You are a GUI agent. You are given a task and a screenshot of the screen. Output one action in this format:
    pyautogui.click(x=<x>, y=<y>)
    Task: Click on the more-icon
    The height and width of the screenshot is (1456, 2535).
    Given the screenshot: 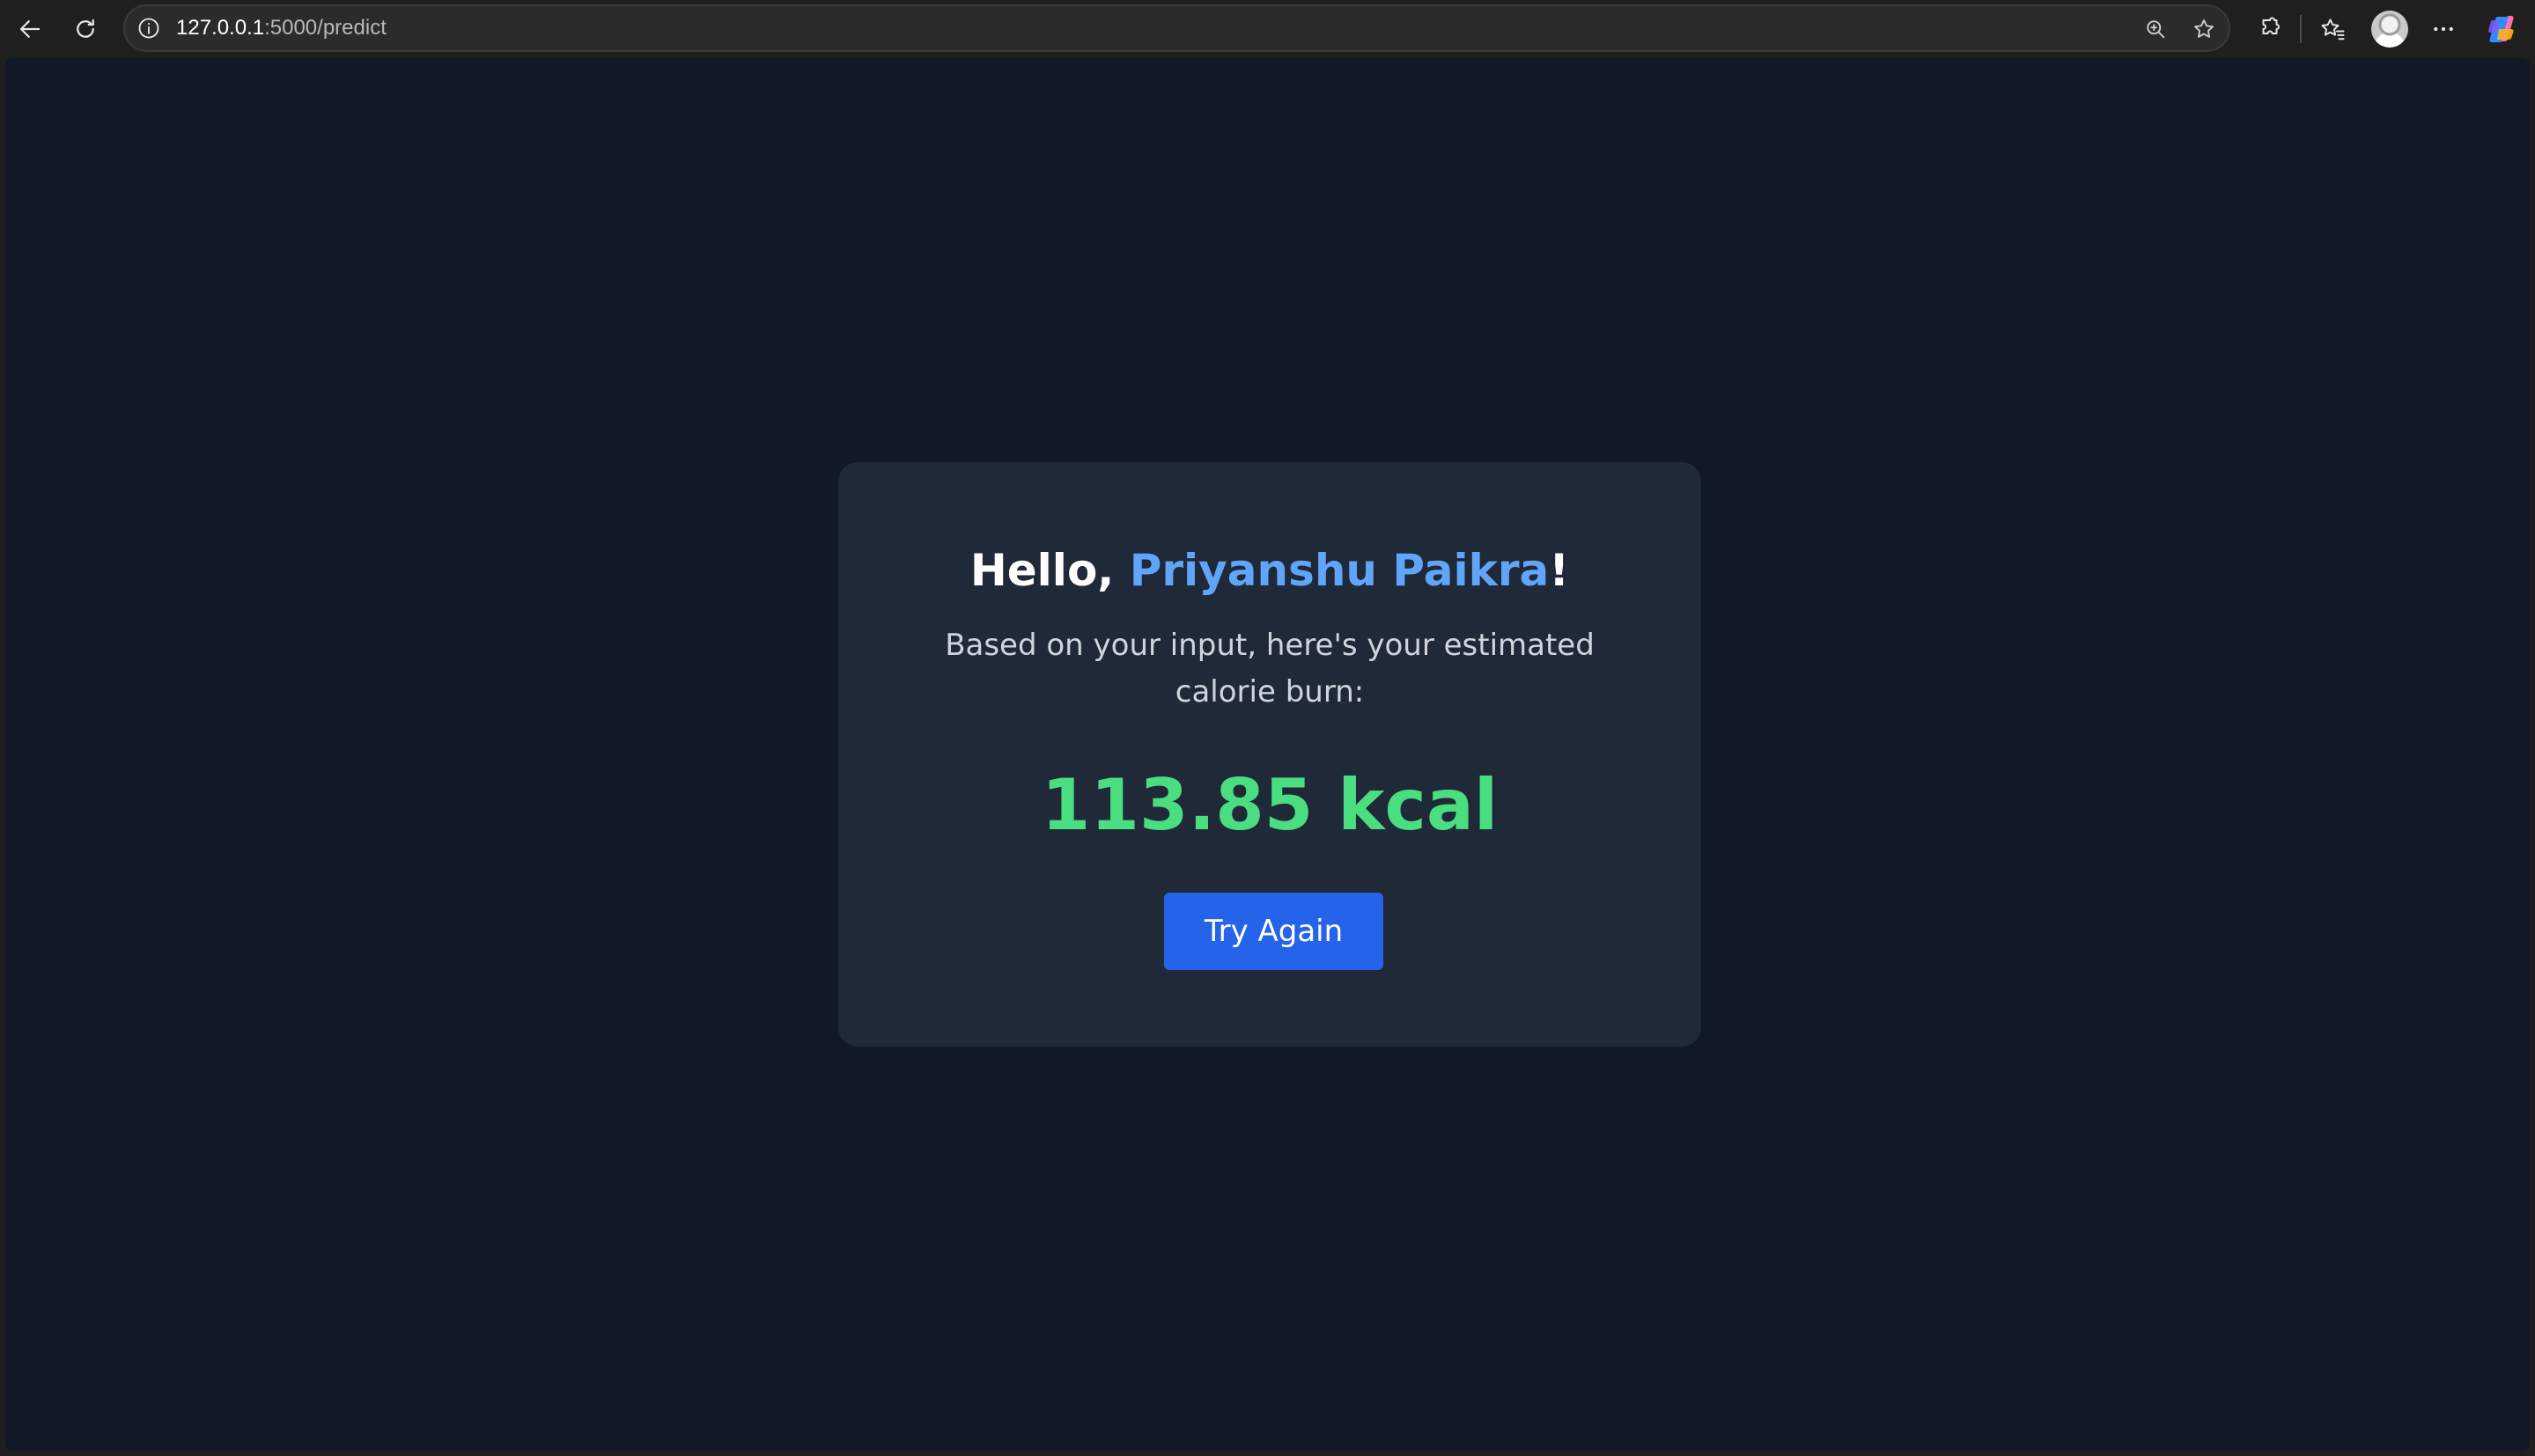 What is the action you would take?
    pyautogui.click(x=2443, y=29)
    